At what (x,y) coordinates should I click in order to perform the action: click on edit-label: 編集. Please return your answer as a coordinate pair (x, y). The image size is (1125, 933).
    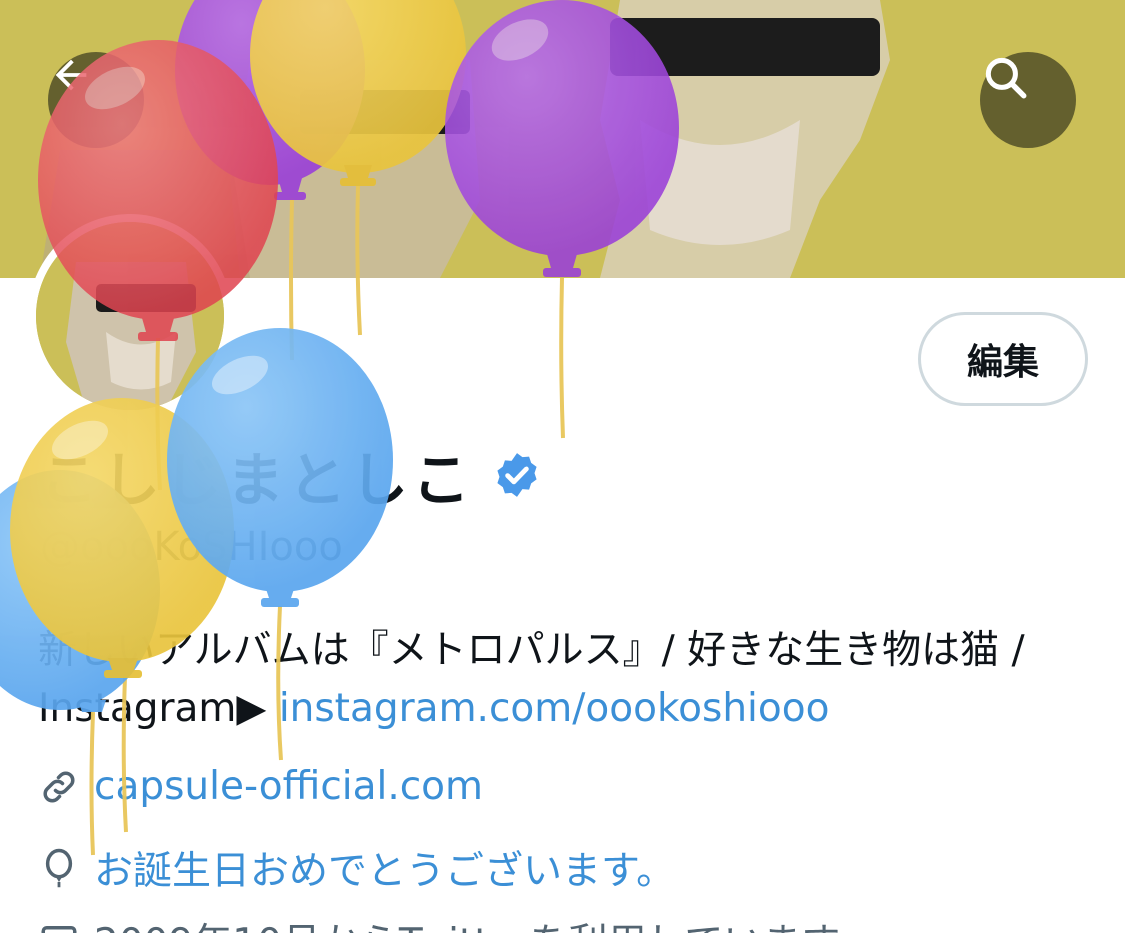
    Looking at the image, I should click on (1002, 362).